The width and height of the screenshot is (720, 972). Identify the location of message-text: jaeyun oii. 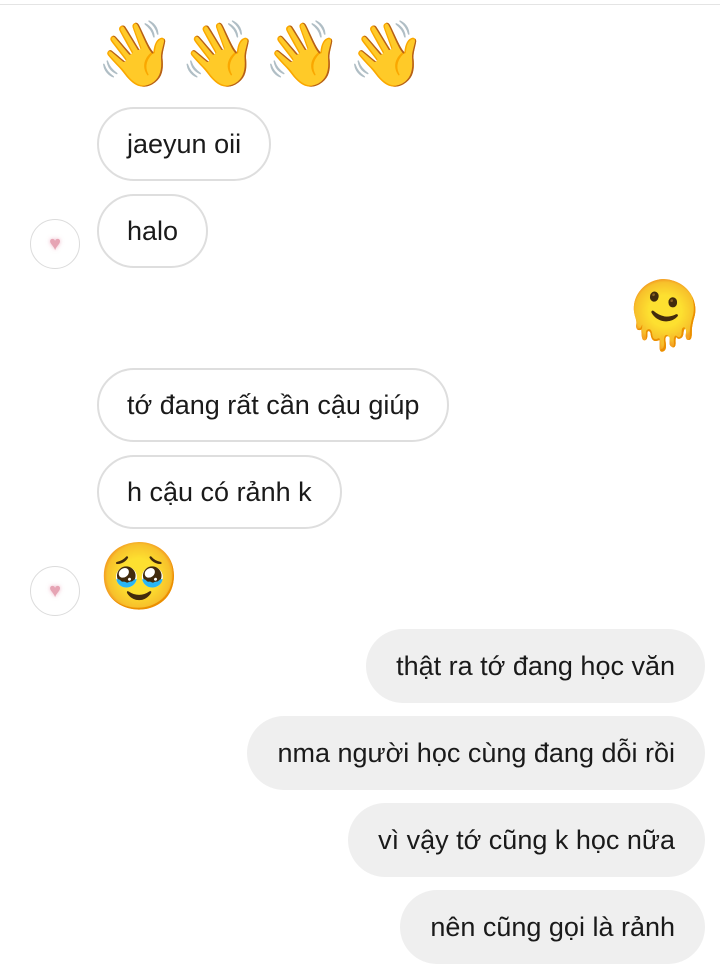
(184, 143).